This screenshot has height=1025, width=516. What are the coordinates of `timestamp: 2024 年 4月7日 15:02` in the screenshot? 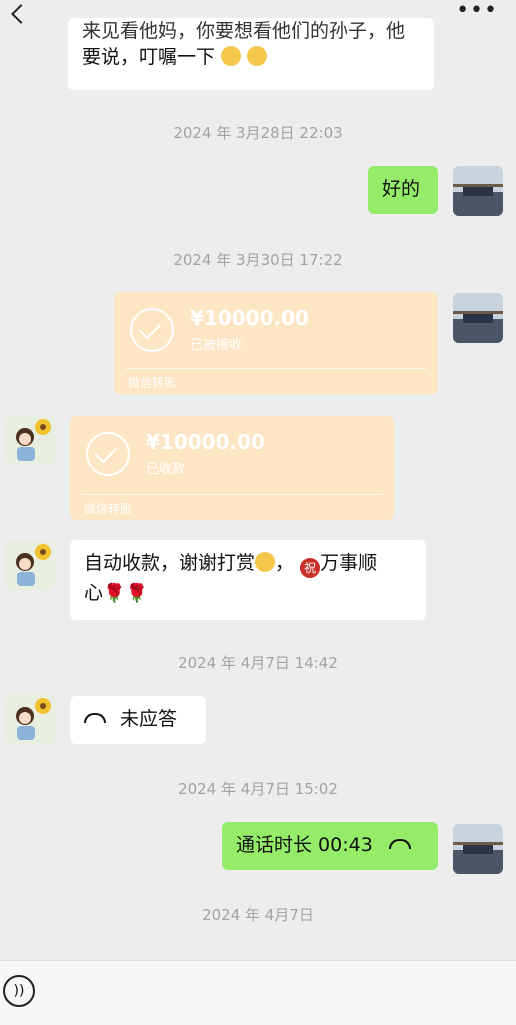 It's located at (258, 789).